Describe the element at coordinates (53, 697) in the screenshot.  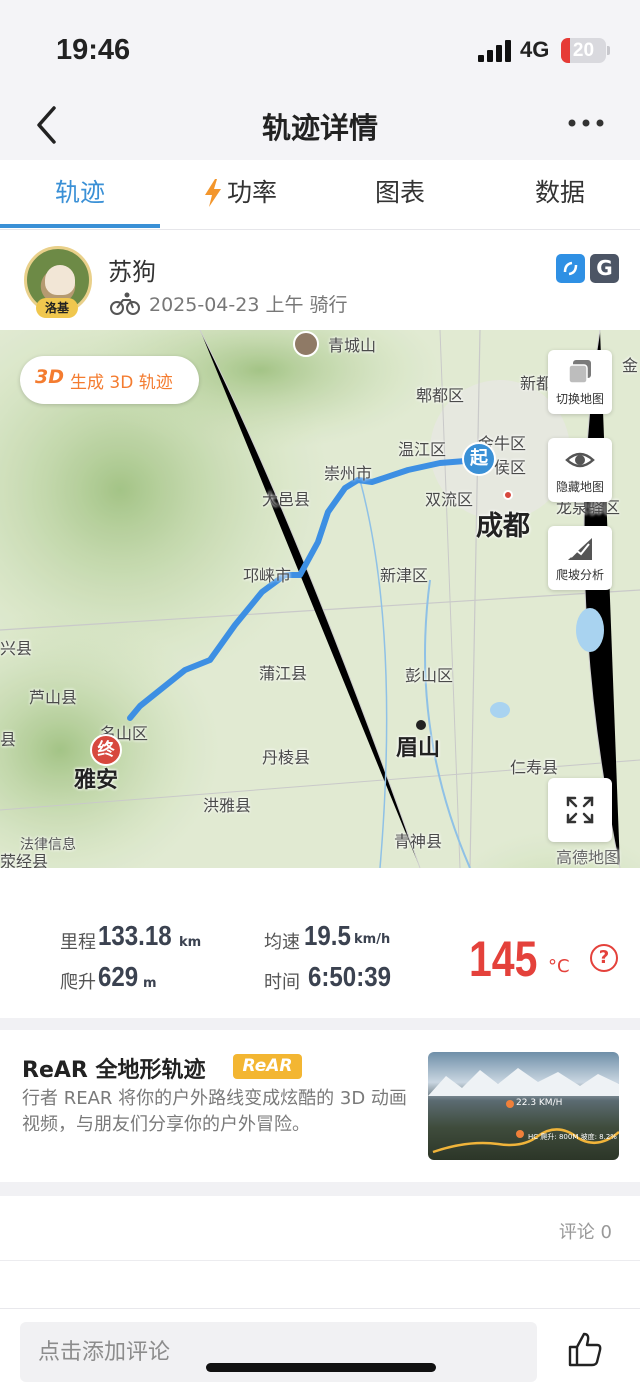
I see `map-label: 芦山县` at that location.